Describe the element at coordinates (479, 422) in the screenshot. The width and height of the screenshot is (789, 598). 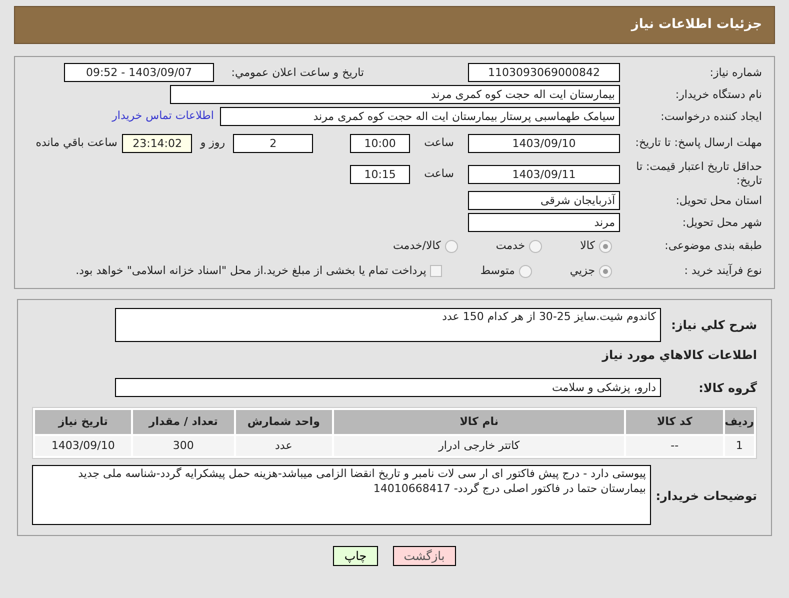
I see `column-header: نام کالا` at that location.